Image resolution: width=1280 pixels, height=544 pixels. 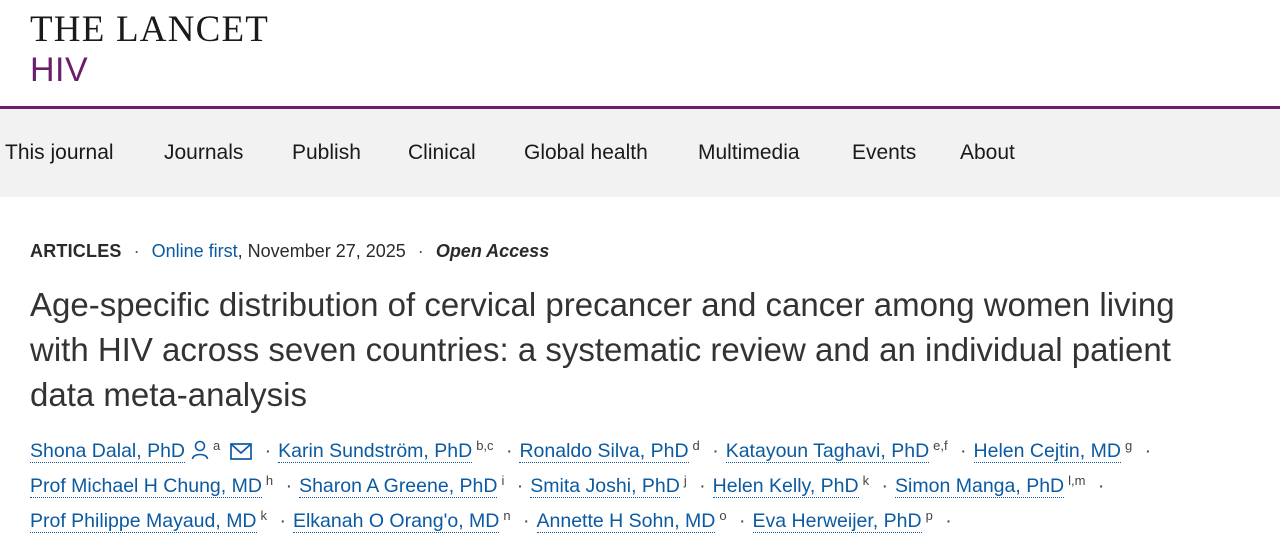 What do you see at coordinates (59, 70) in the screenshot?
I see `journal-logo-subtitle: HIV` at bounding box center [59, 70].